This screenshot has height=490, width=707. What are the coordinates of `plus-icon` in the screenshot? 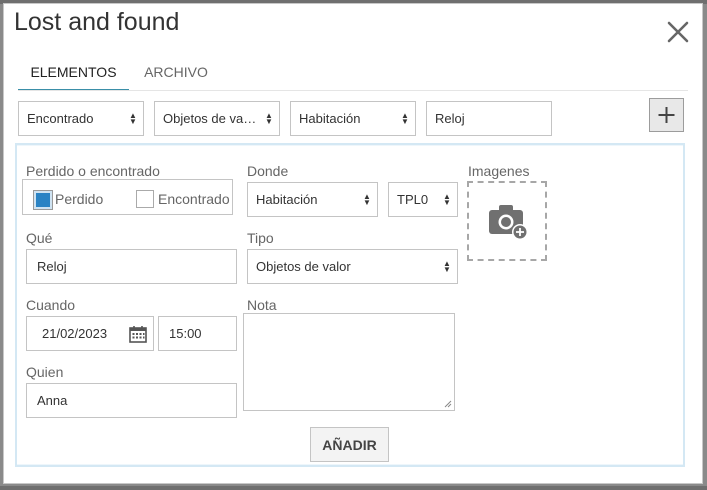 It's located at (666, 115).